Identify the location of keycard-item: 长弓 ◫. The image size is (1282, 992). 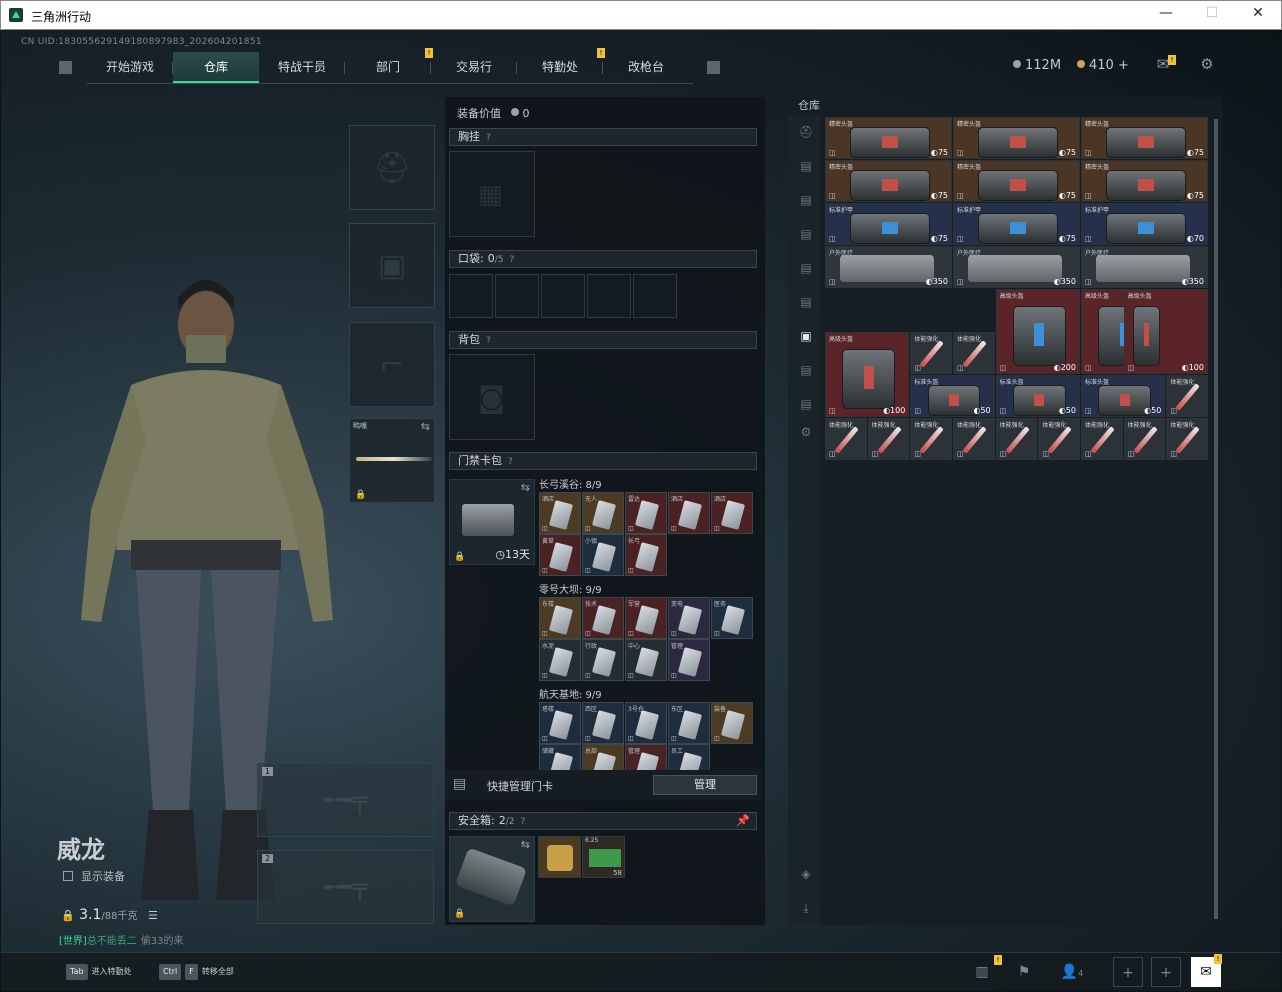
(646, 555).